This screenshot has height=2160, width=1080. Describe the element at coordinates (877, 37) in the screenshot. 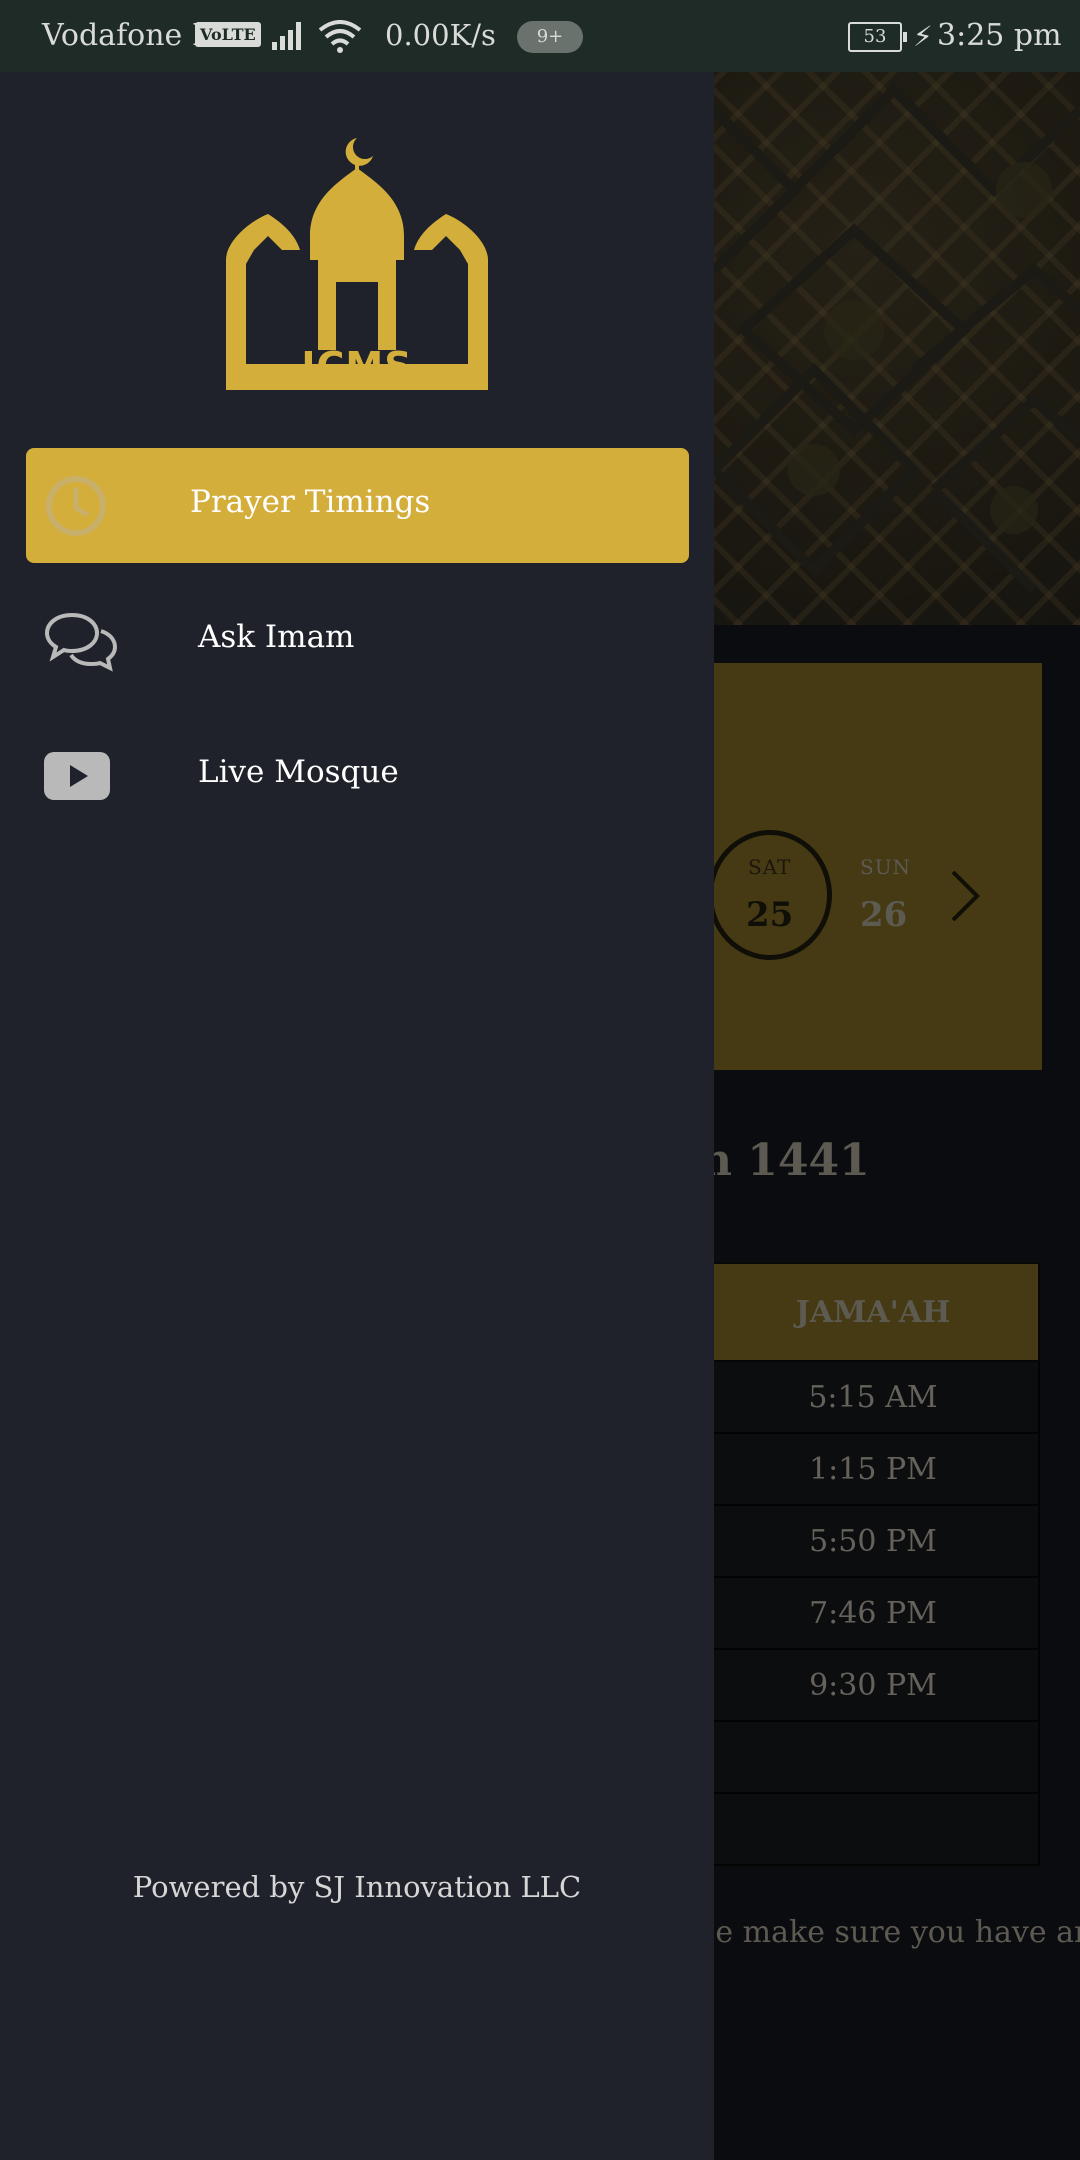

I see `battery-icon: 53` at that location.